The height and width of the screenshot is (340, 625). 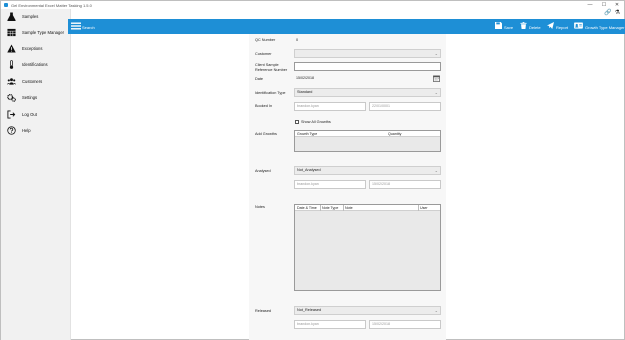 What do you see at coordinates (330, 106) in the screenshot?
I see `booked-in-user-field: brandon.kyan` at bounding box center [330, 106].